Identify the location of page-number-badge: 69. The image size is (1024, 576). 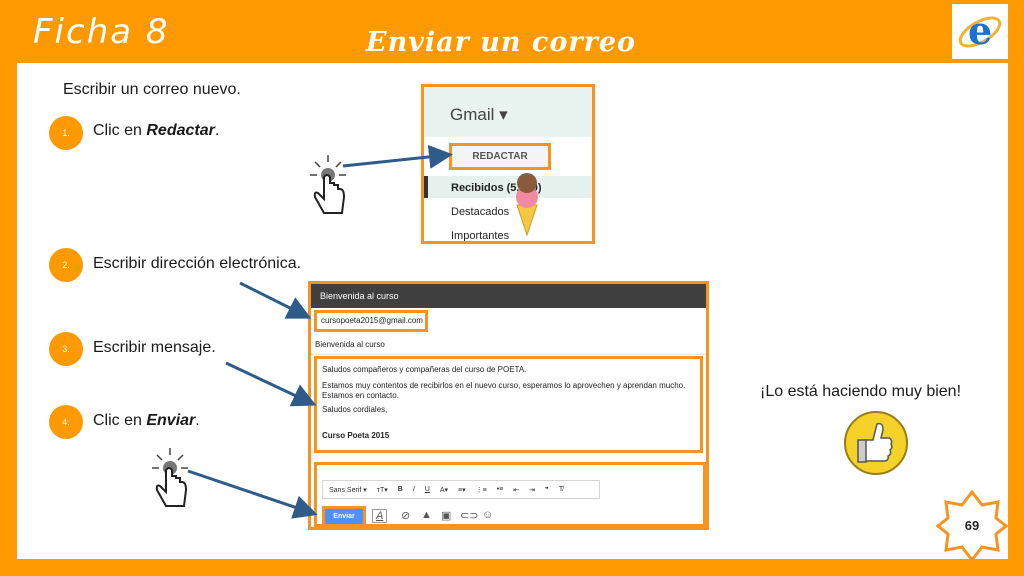
(972, 526).